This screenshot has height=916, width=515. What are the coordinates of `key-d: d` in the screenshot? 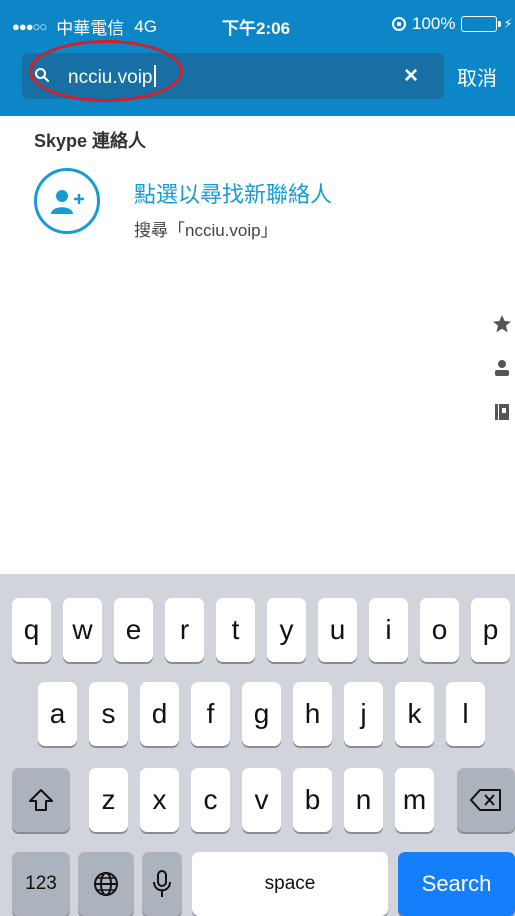 It's located at (159, 714).